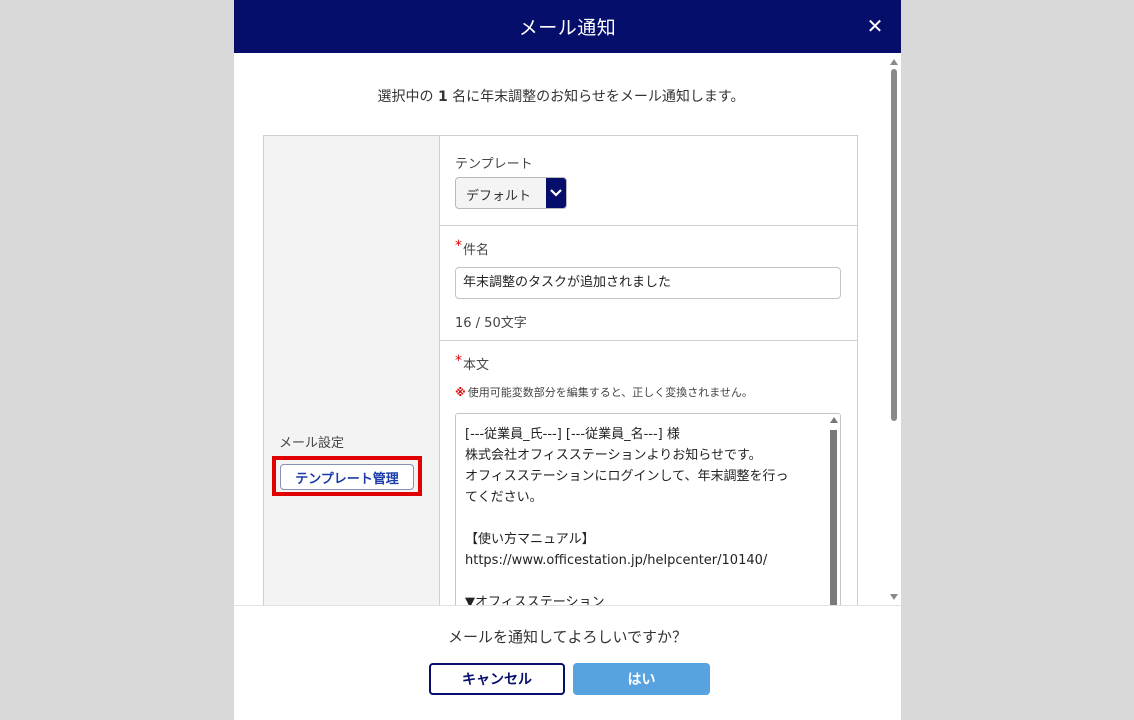  I want to click on template-label: テンプレート, so click(494, 164).